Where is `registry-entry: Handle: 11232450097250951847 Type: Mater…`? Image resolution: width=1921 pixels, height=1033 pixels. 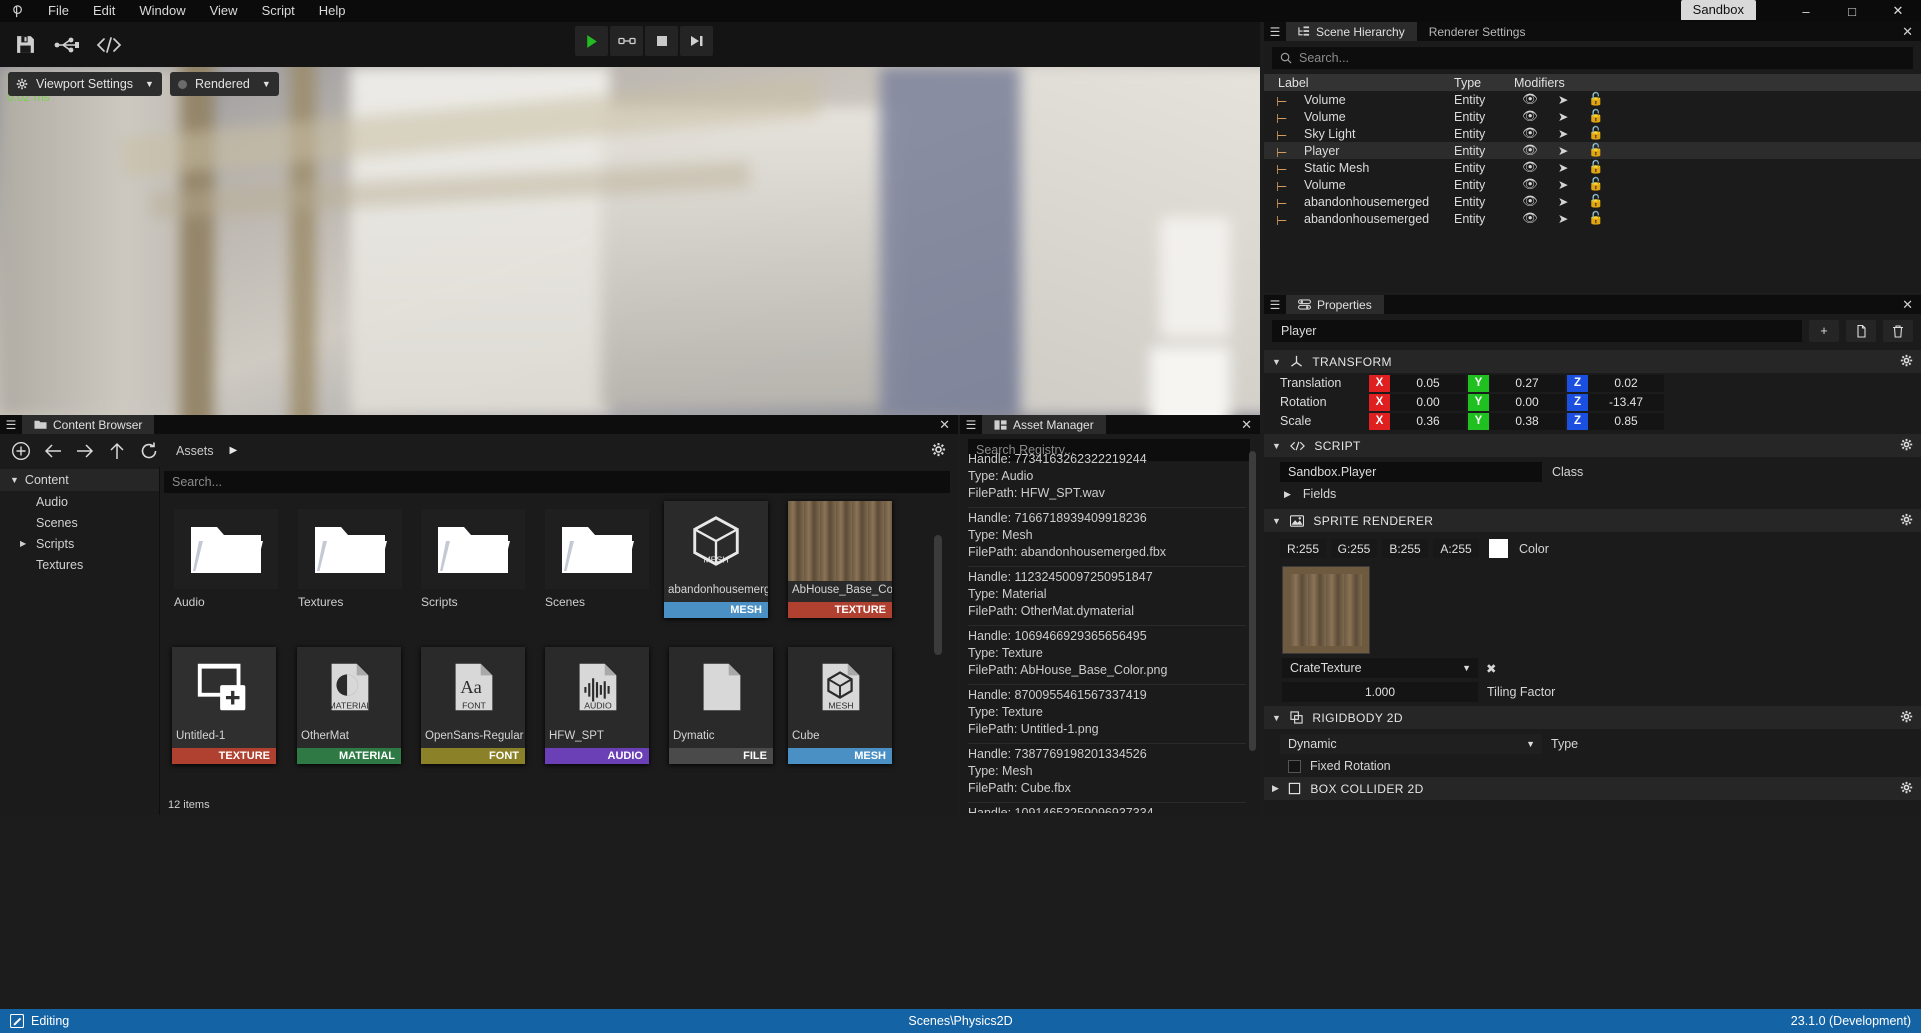 registry-entry: Handle: 11232450097250951847 Type: Mater… is located at coordinates (1107, 596).